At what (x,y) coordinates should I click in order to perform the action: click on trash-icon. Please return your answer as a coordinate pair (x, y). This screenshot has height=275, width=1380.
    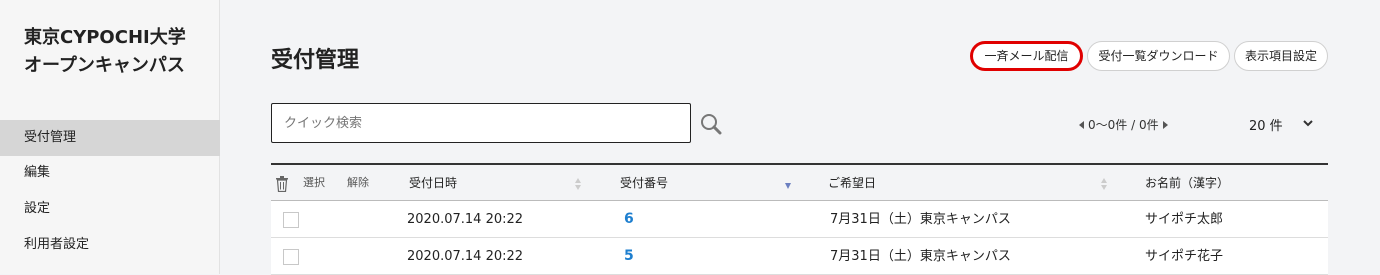
    Looking at the image, I should click on (282, 184).